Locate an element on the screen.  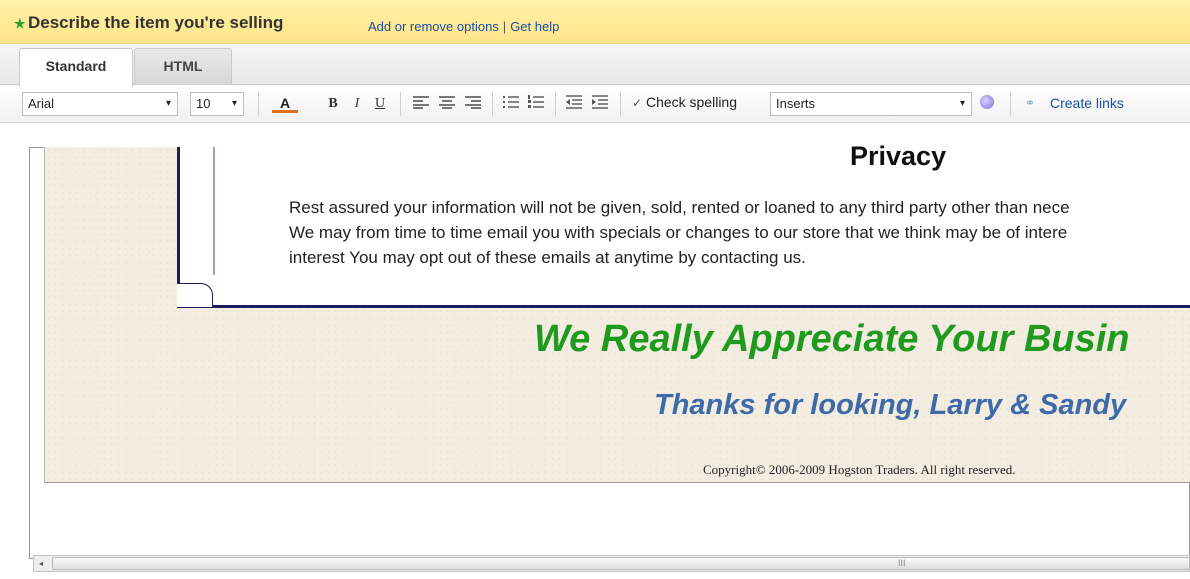
section-title: Describe the item you're selling is located at coordinates (156, 22).